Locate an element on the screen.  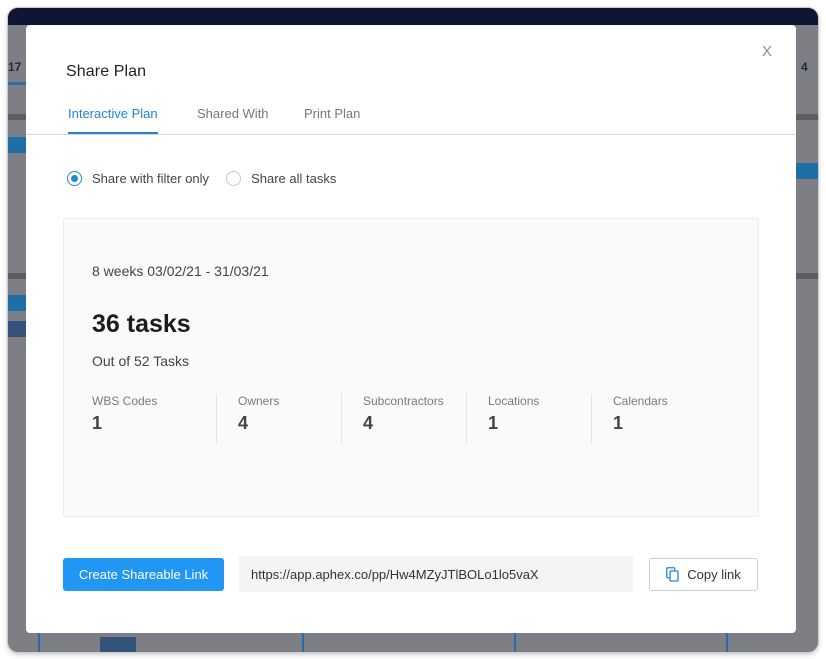
share-scope-options: Share with filter only Share all tasks is located at coordinates (210, 178).